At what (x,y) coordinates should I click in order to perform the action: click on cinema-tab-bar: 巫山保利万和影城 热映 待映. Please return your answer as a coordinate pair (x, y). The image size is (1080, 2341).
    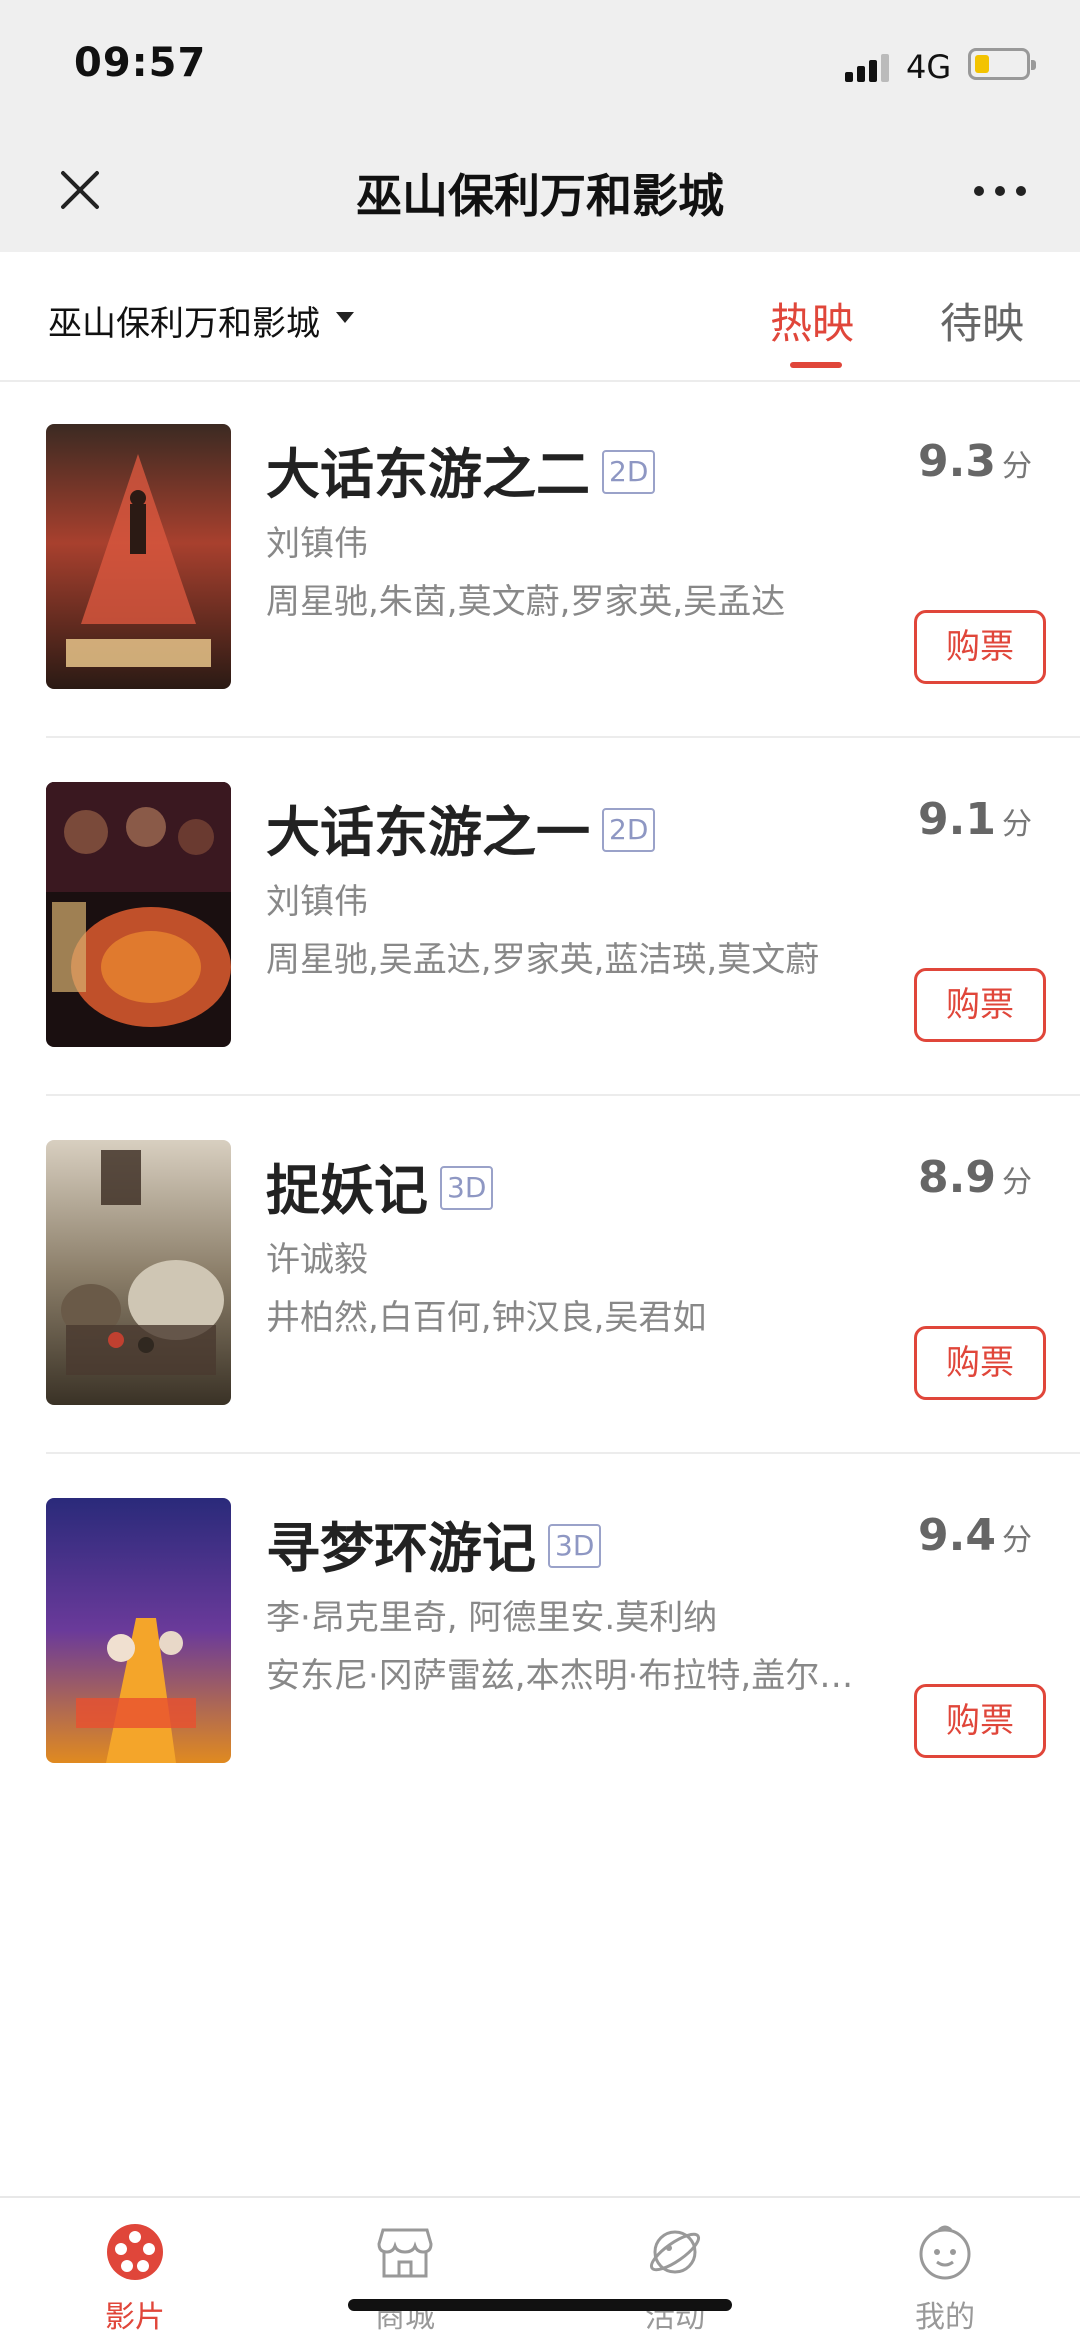
    Looking at the image, I should click on (540, 317).